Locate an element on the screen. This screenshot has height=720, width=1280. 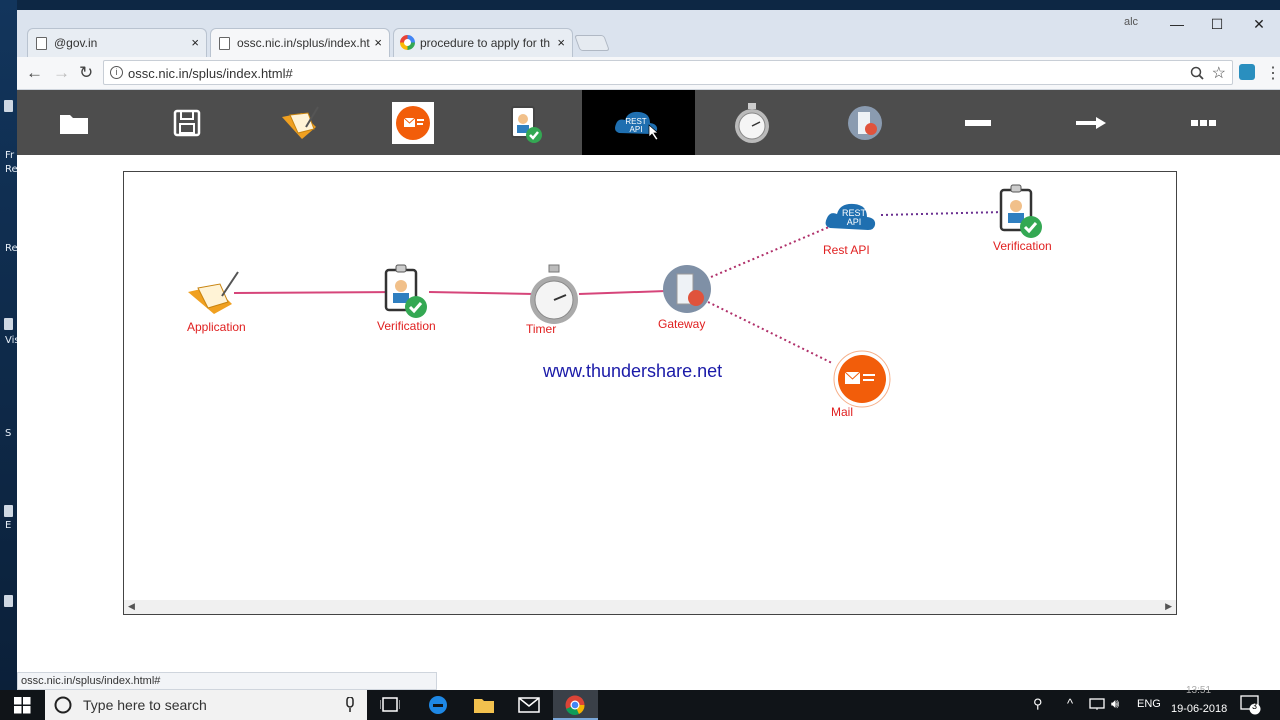
language-indicator: ENG is located at coordinates (1149, 704).